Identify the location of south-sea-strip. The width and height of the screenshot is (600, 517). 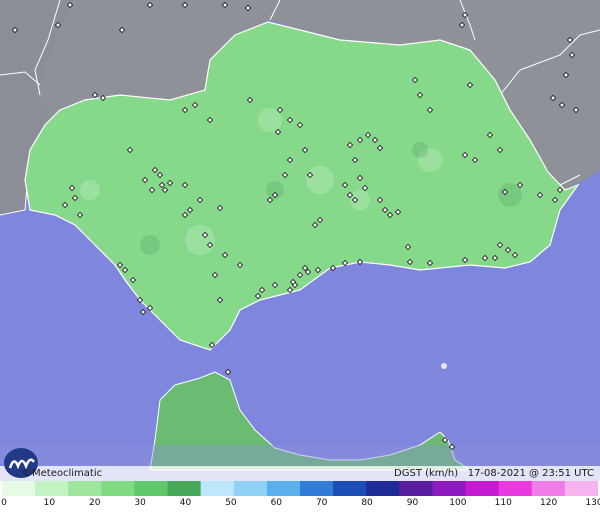
(300, 456).